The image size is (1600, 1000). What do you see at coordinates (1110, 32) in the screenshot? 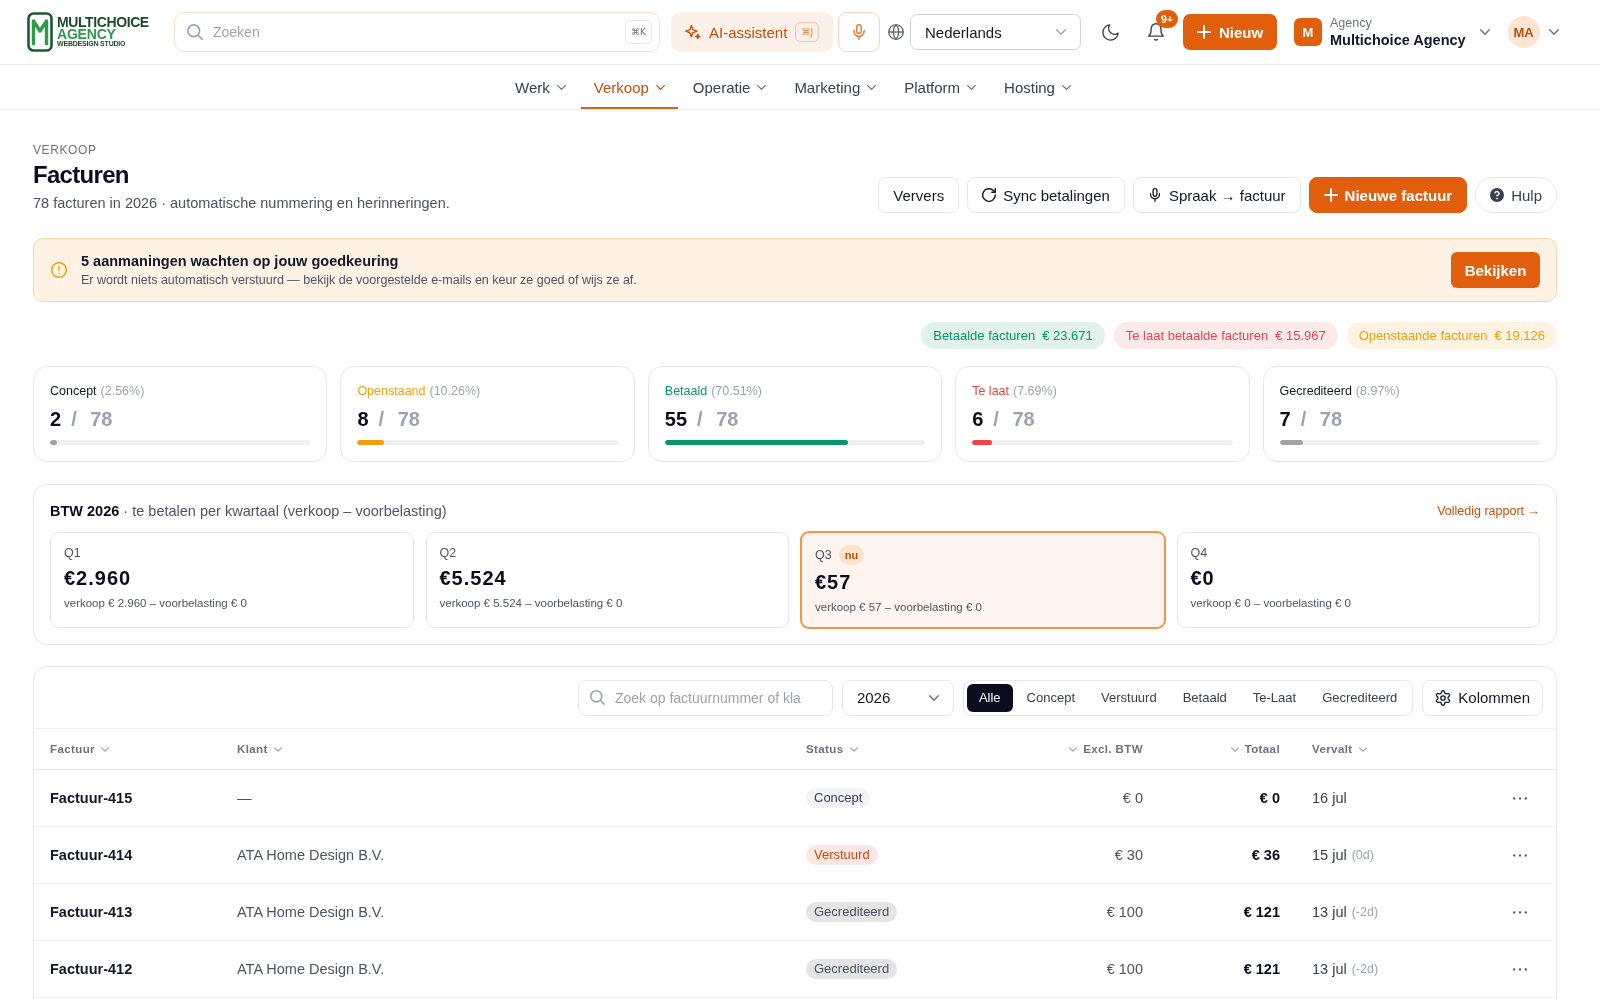
I see `moon-icon` at bounding box center [1110, 32].